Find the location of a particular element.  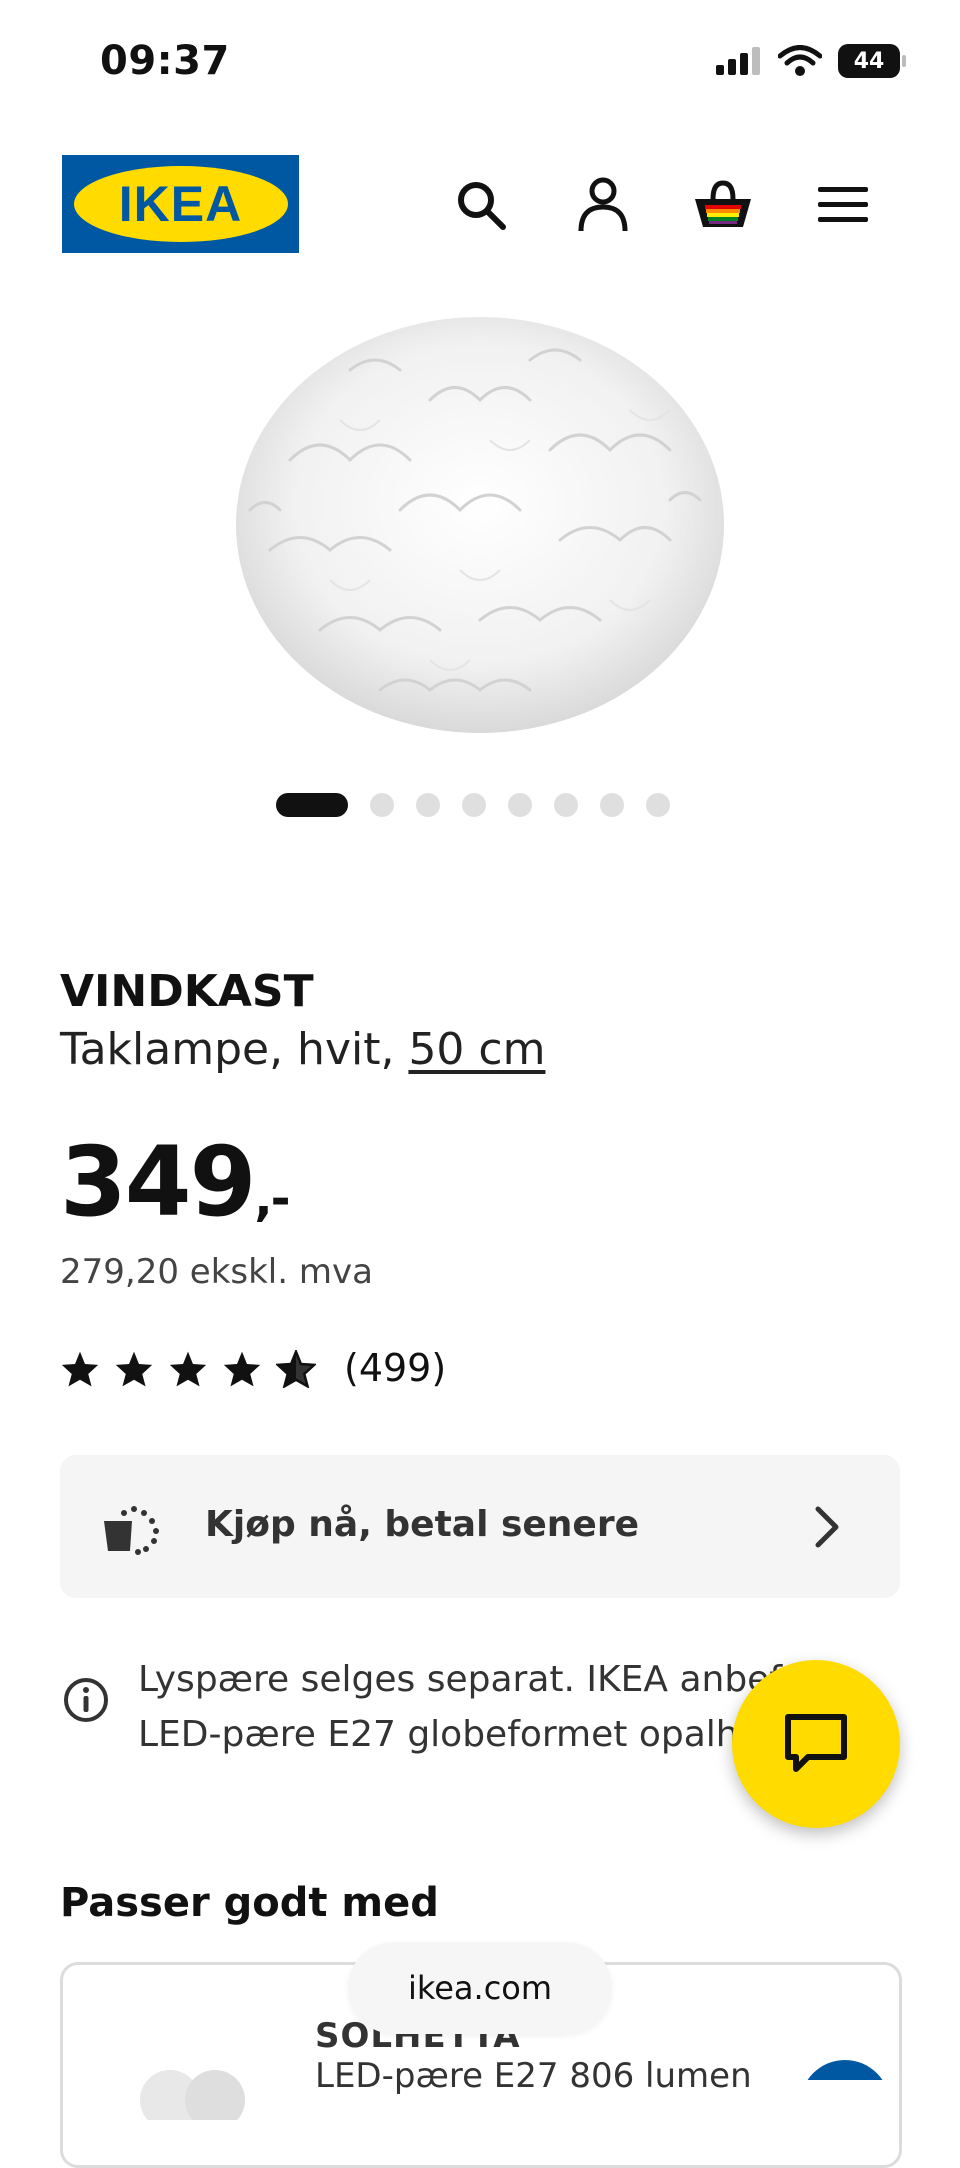

info-icon is located at coordinates (86, 1702).